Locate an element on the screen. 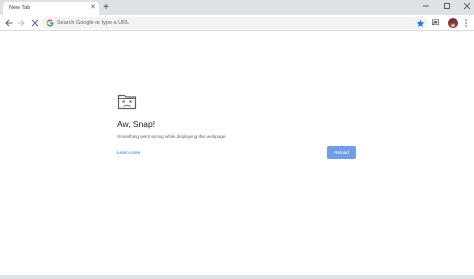 The height and width of the screenshot is (279, 474). minimize-icon is located at coordinates (426, 6).